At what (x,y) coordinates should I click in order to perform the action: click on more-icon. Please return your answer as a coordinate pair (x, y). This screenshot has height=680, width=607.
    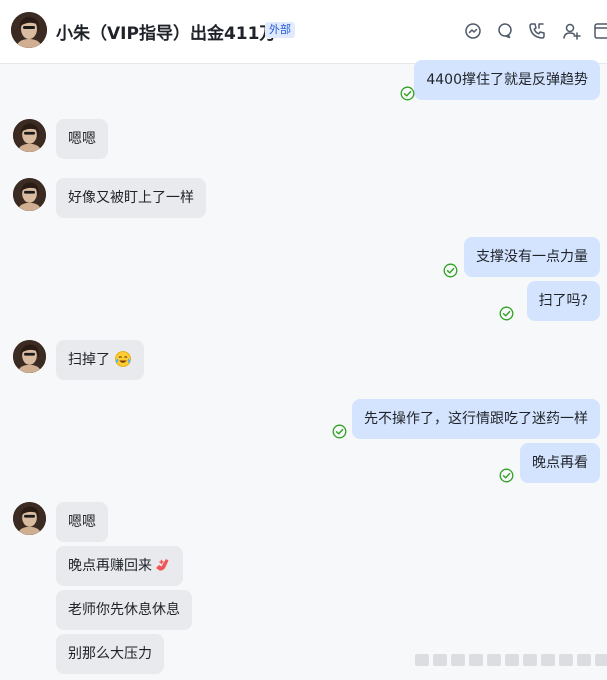
    Looking at the image, I should click on (600, 31).